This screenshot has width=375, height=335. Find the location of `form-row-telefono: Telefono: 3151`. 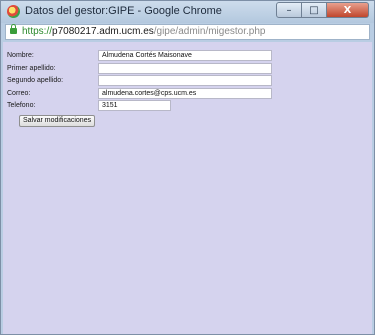

form-row-telefono: Telefono: 3151 is located at coordinates (147, 106).